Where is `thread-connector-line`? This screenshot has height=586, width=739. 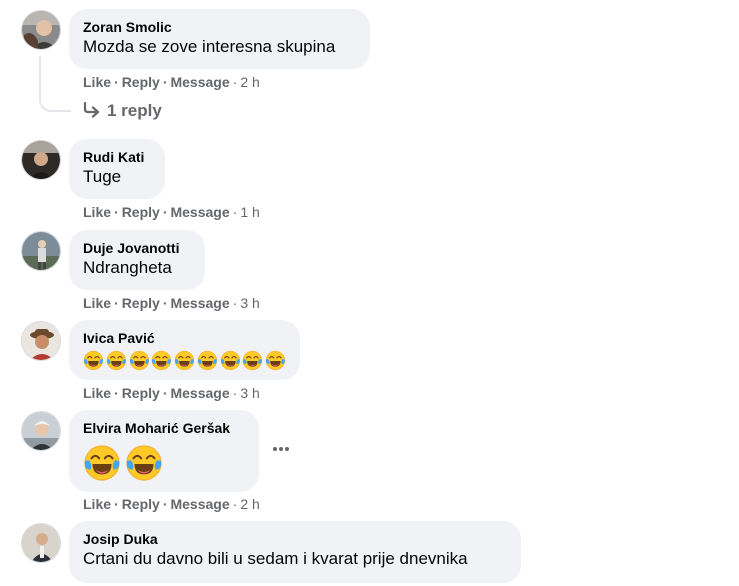 thread-connector-line is located at coordinates (55, 84).